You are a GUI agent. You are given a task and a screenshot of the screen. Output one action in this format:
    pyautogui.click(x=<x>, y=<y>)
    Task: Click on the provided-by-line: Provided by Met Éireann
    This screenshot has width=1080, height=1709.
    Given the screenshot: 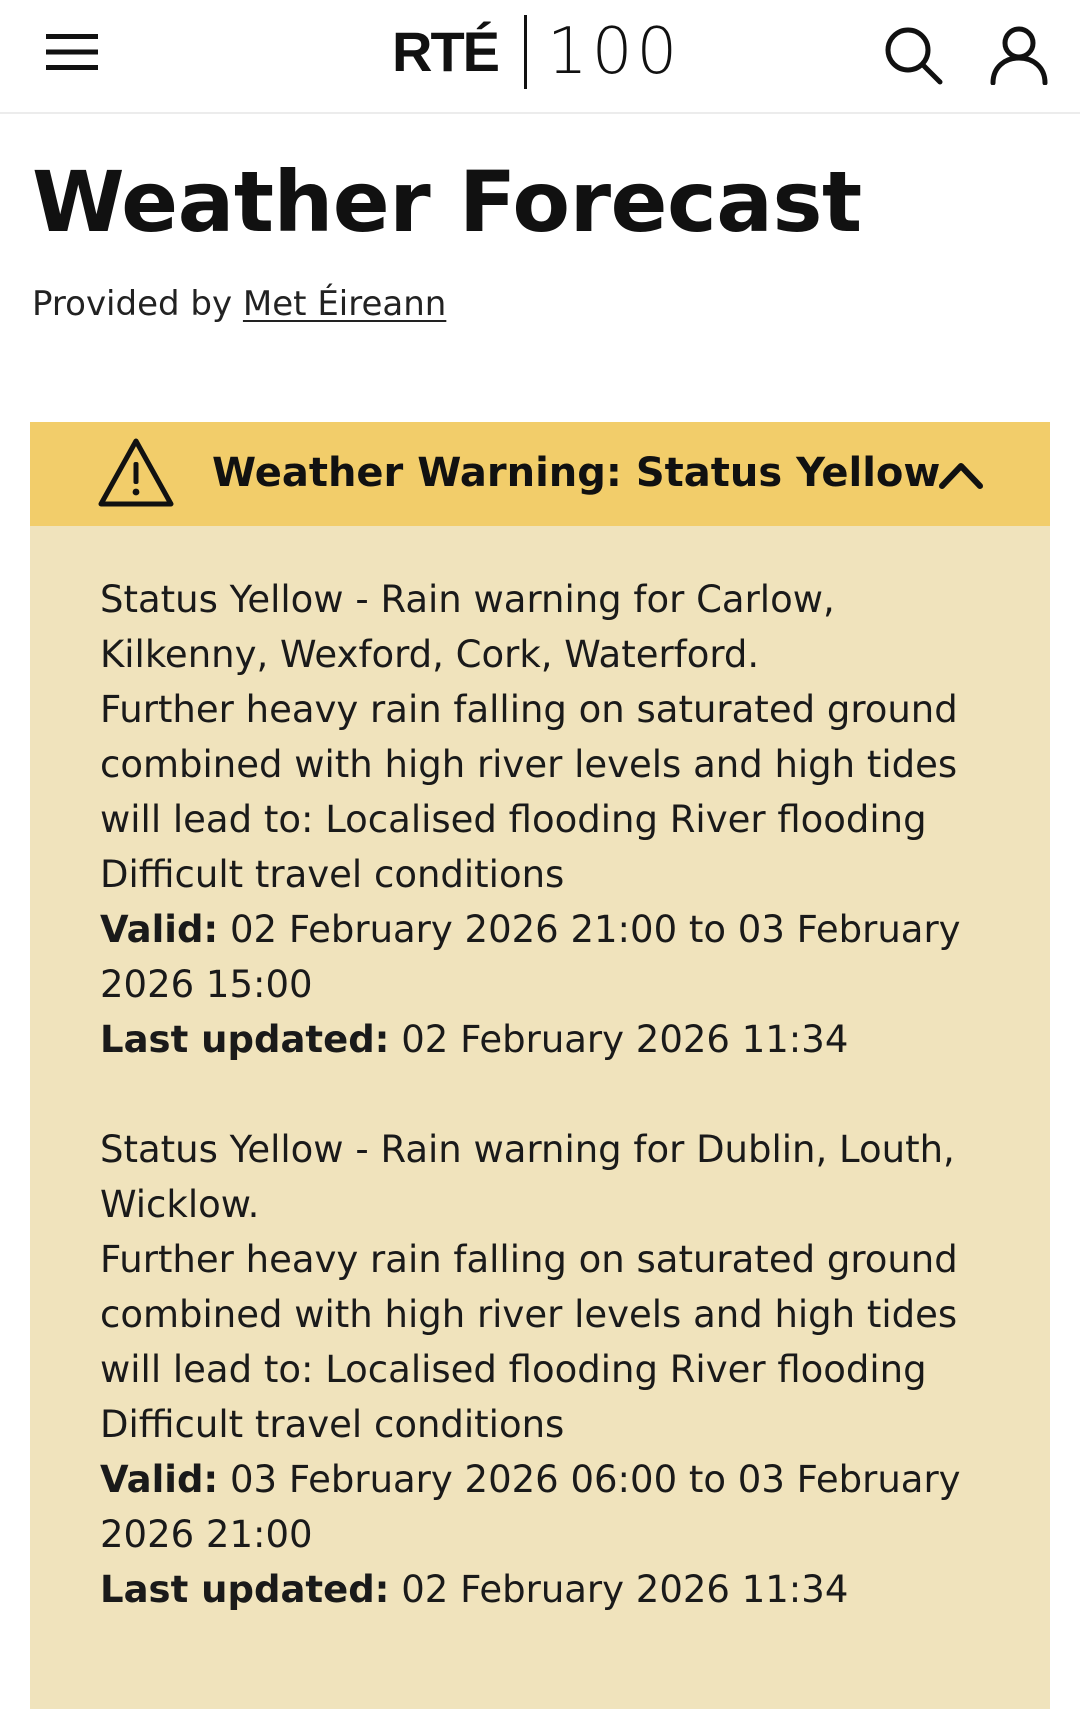 What is the action you would take?
    pyautogui.click(x=239, y=304)
    